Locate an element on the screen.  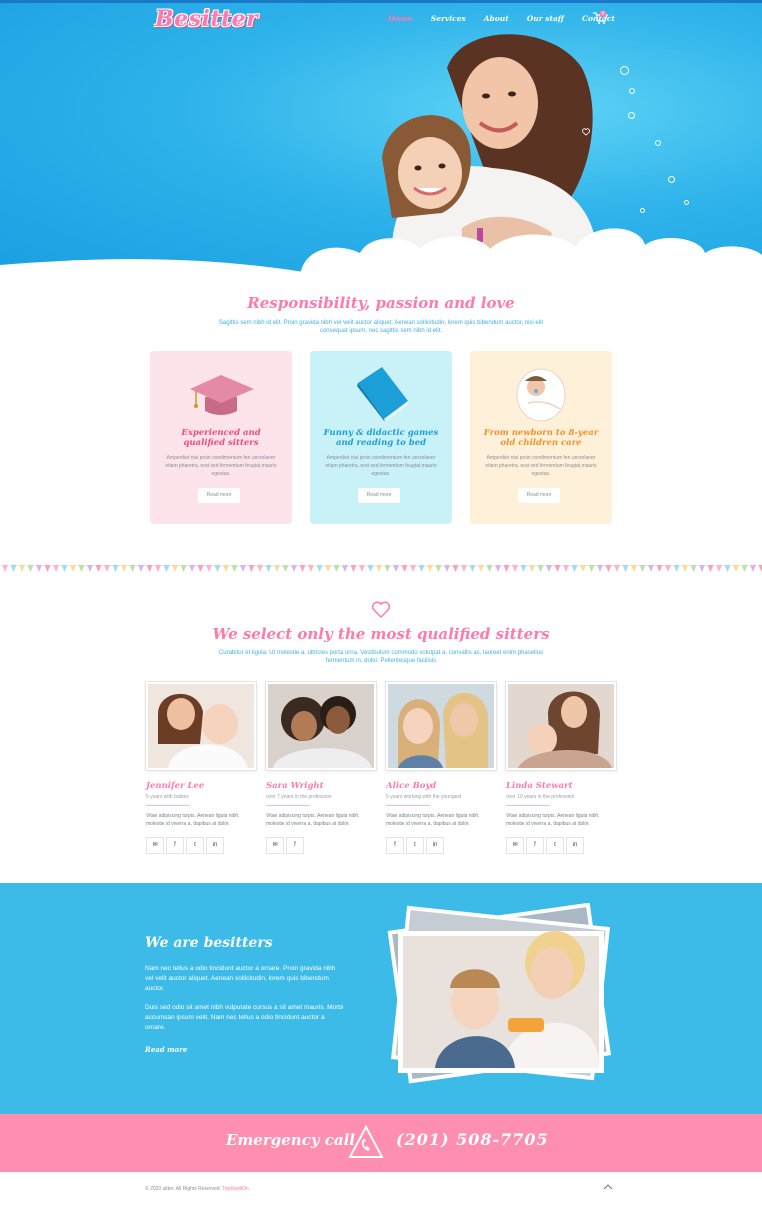
emergency-bar: Emergency call (201) 508-7705 is located at coordinates (381, 1143).